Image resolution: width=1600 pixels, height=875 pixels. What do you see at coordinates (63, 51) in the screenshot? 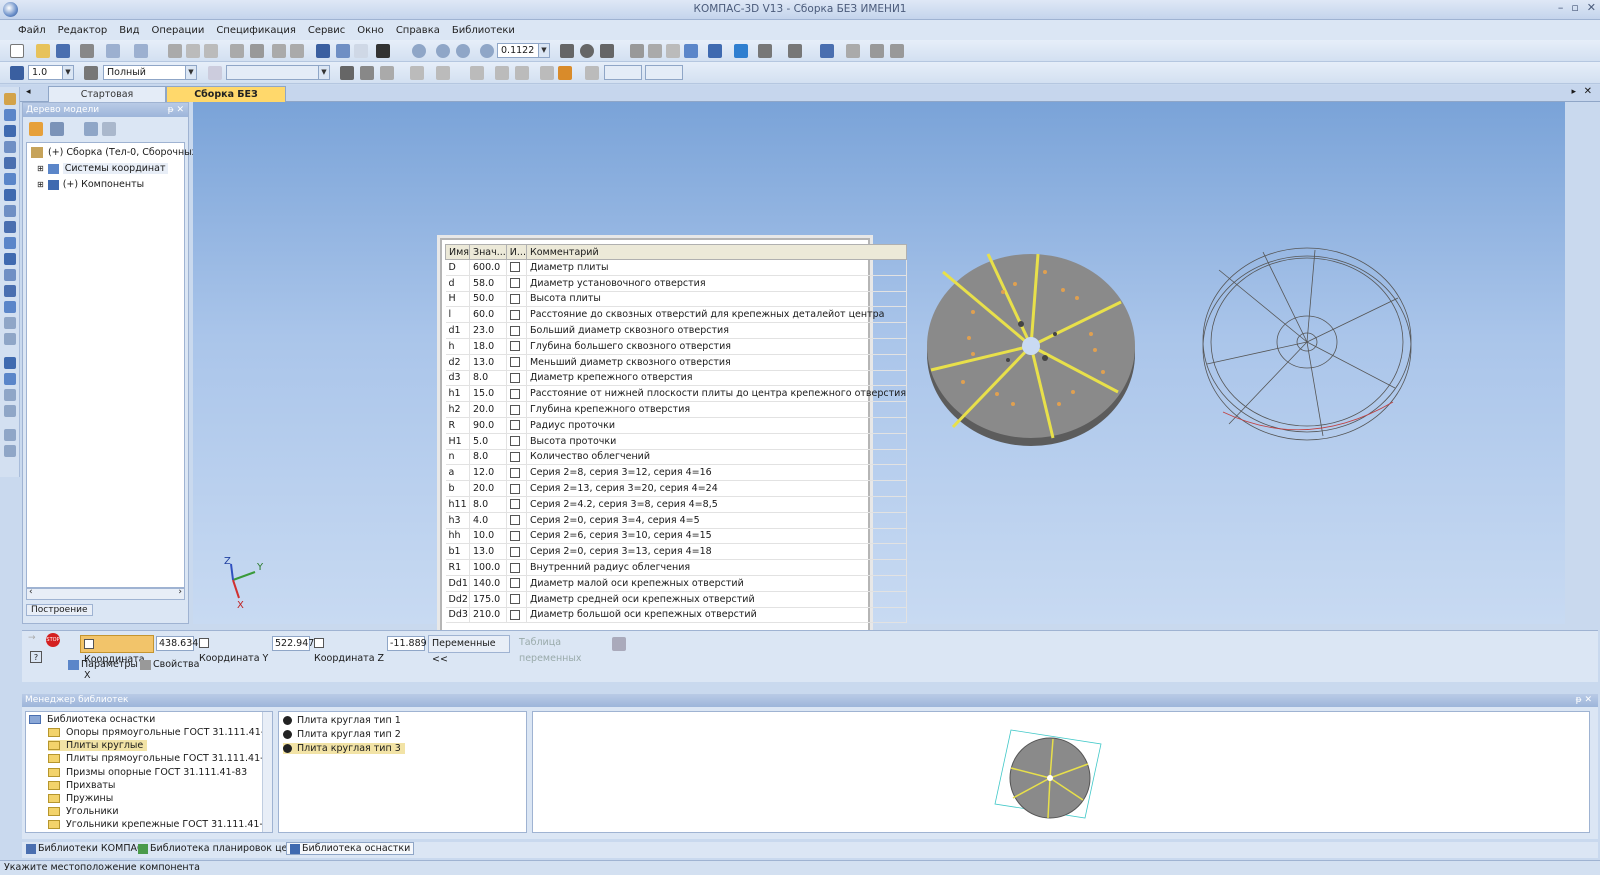
I see `save-icon` at bounding box center [63, 51].